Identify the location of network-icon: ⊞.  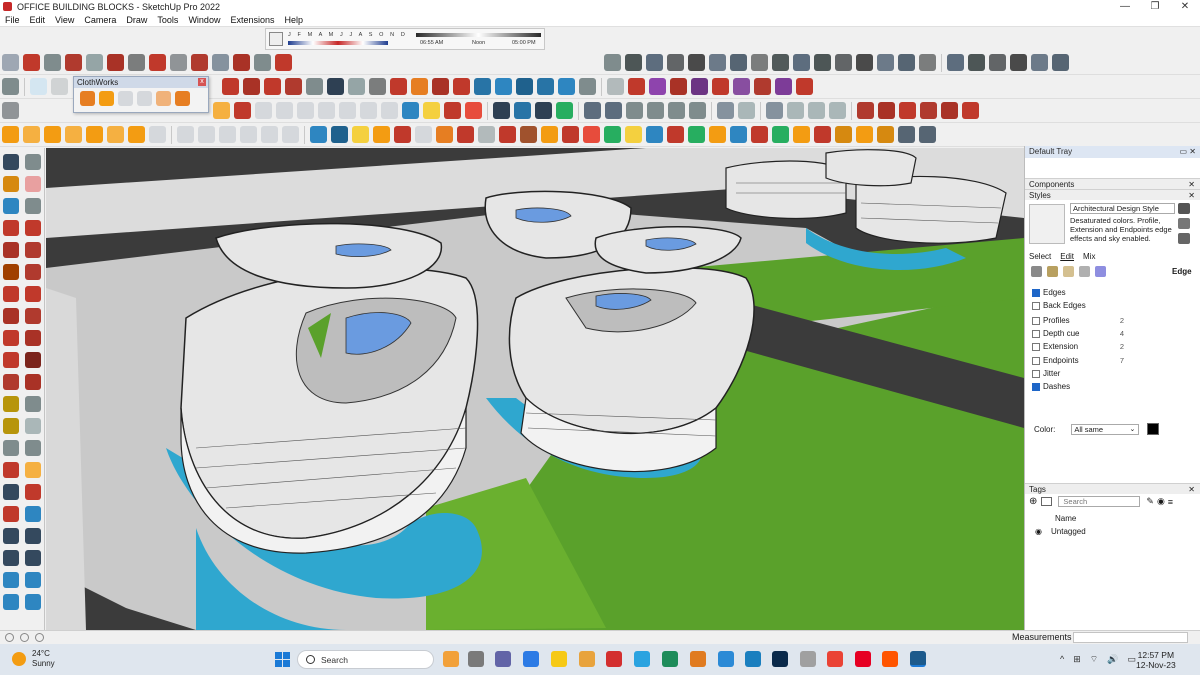
(1077, 659).